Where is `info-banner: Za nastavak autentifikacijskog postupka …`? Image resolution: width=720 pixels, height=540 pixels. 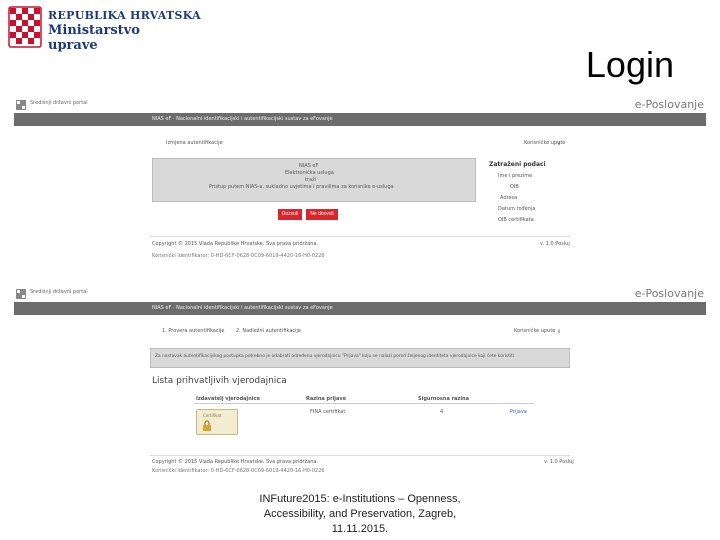 info-banner: Za nastavak autentifikacijskog postupka … is located at coordinates (360, 358).